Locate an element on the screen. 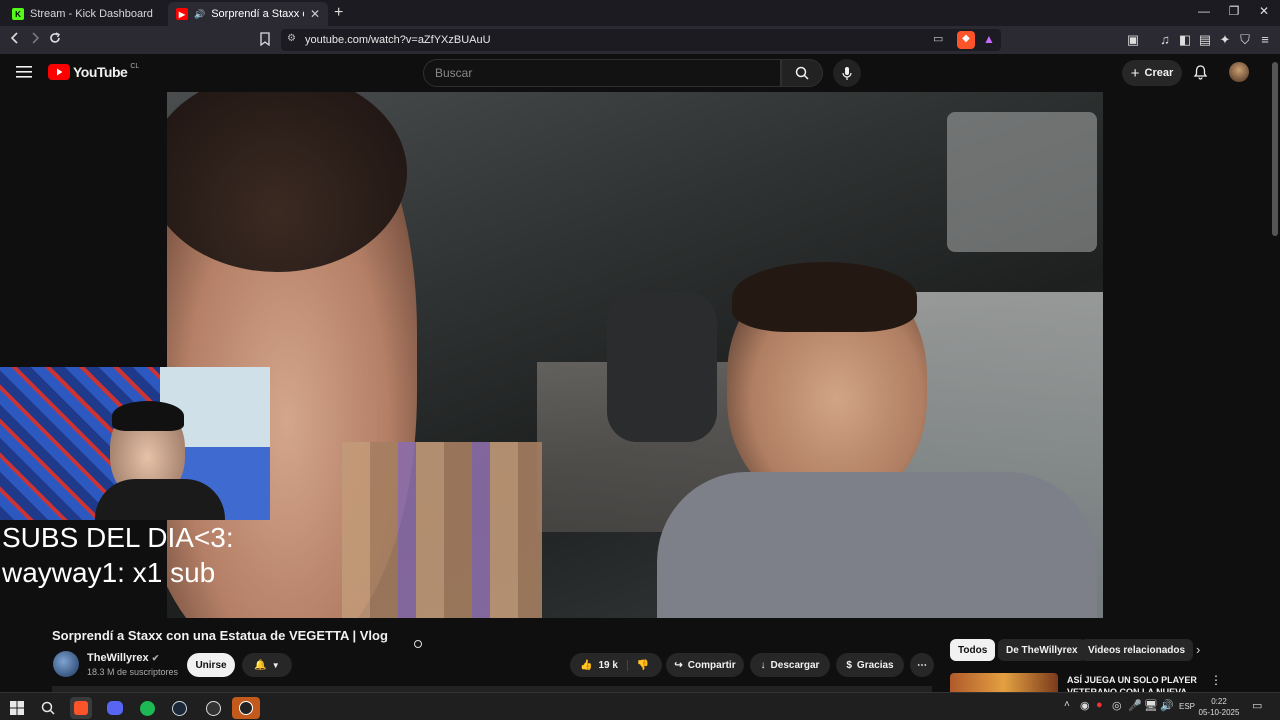 This screenshot has width=1280, height=720. kick-studio-icon is located at coordinates (246, 708).